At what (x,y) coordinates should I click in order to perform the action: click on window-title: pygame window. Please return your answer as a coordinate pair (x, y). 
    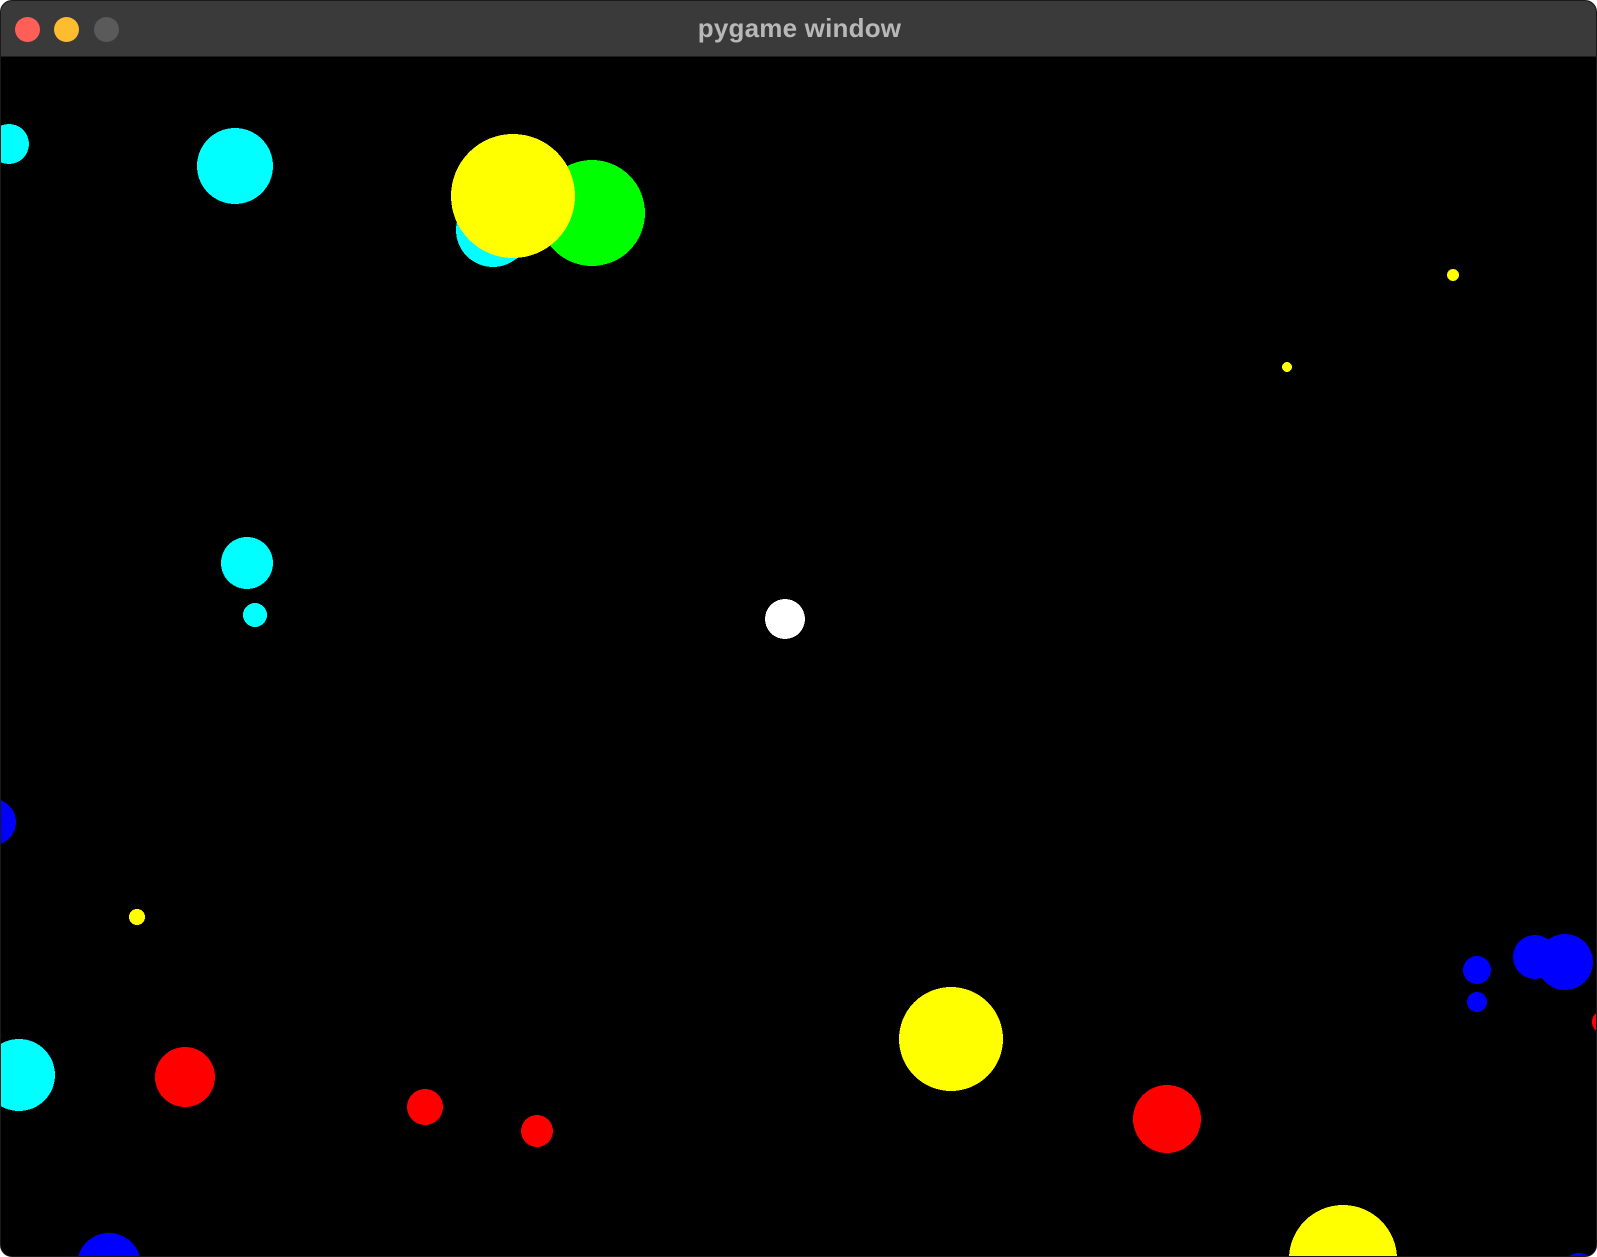
    Looking at the image, I should click on (799, 28).